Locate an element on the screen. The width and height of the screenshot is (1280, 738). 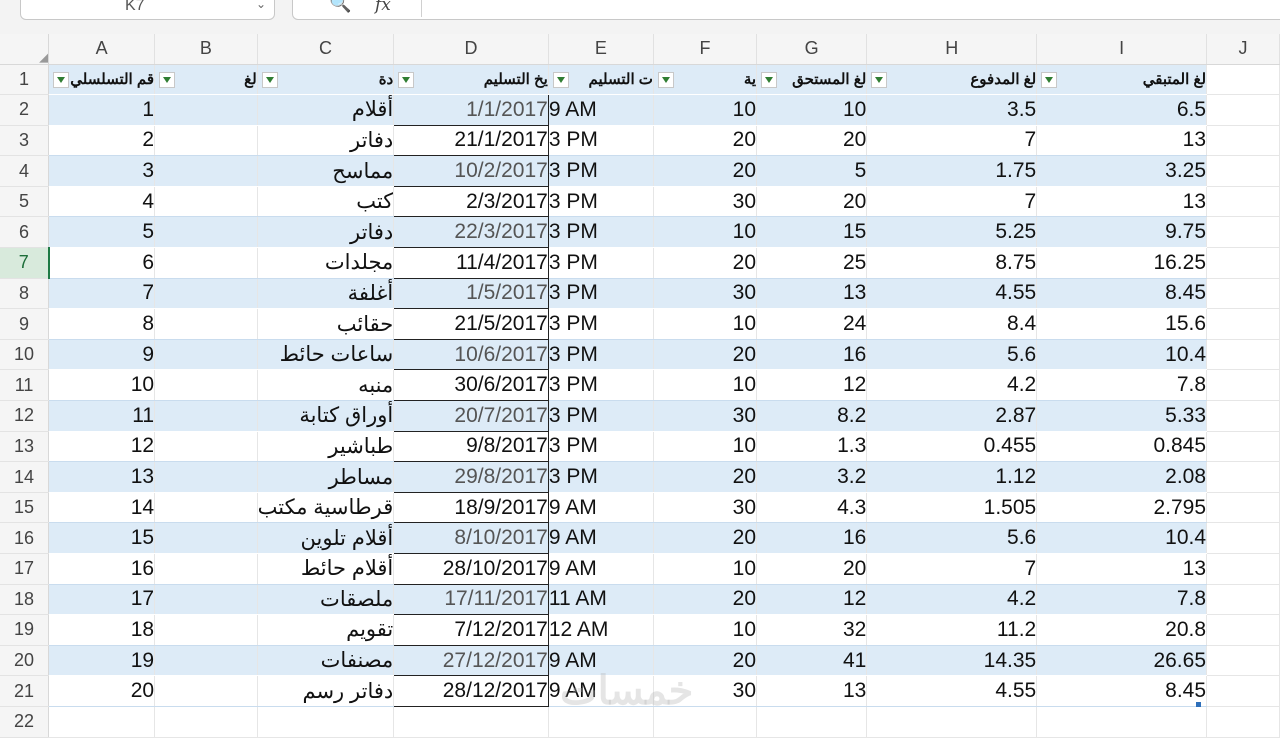
cell-a: 12 is located at coordinates (102, 447).